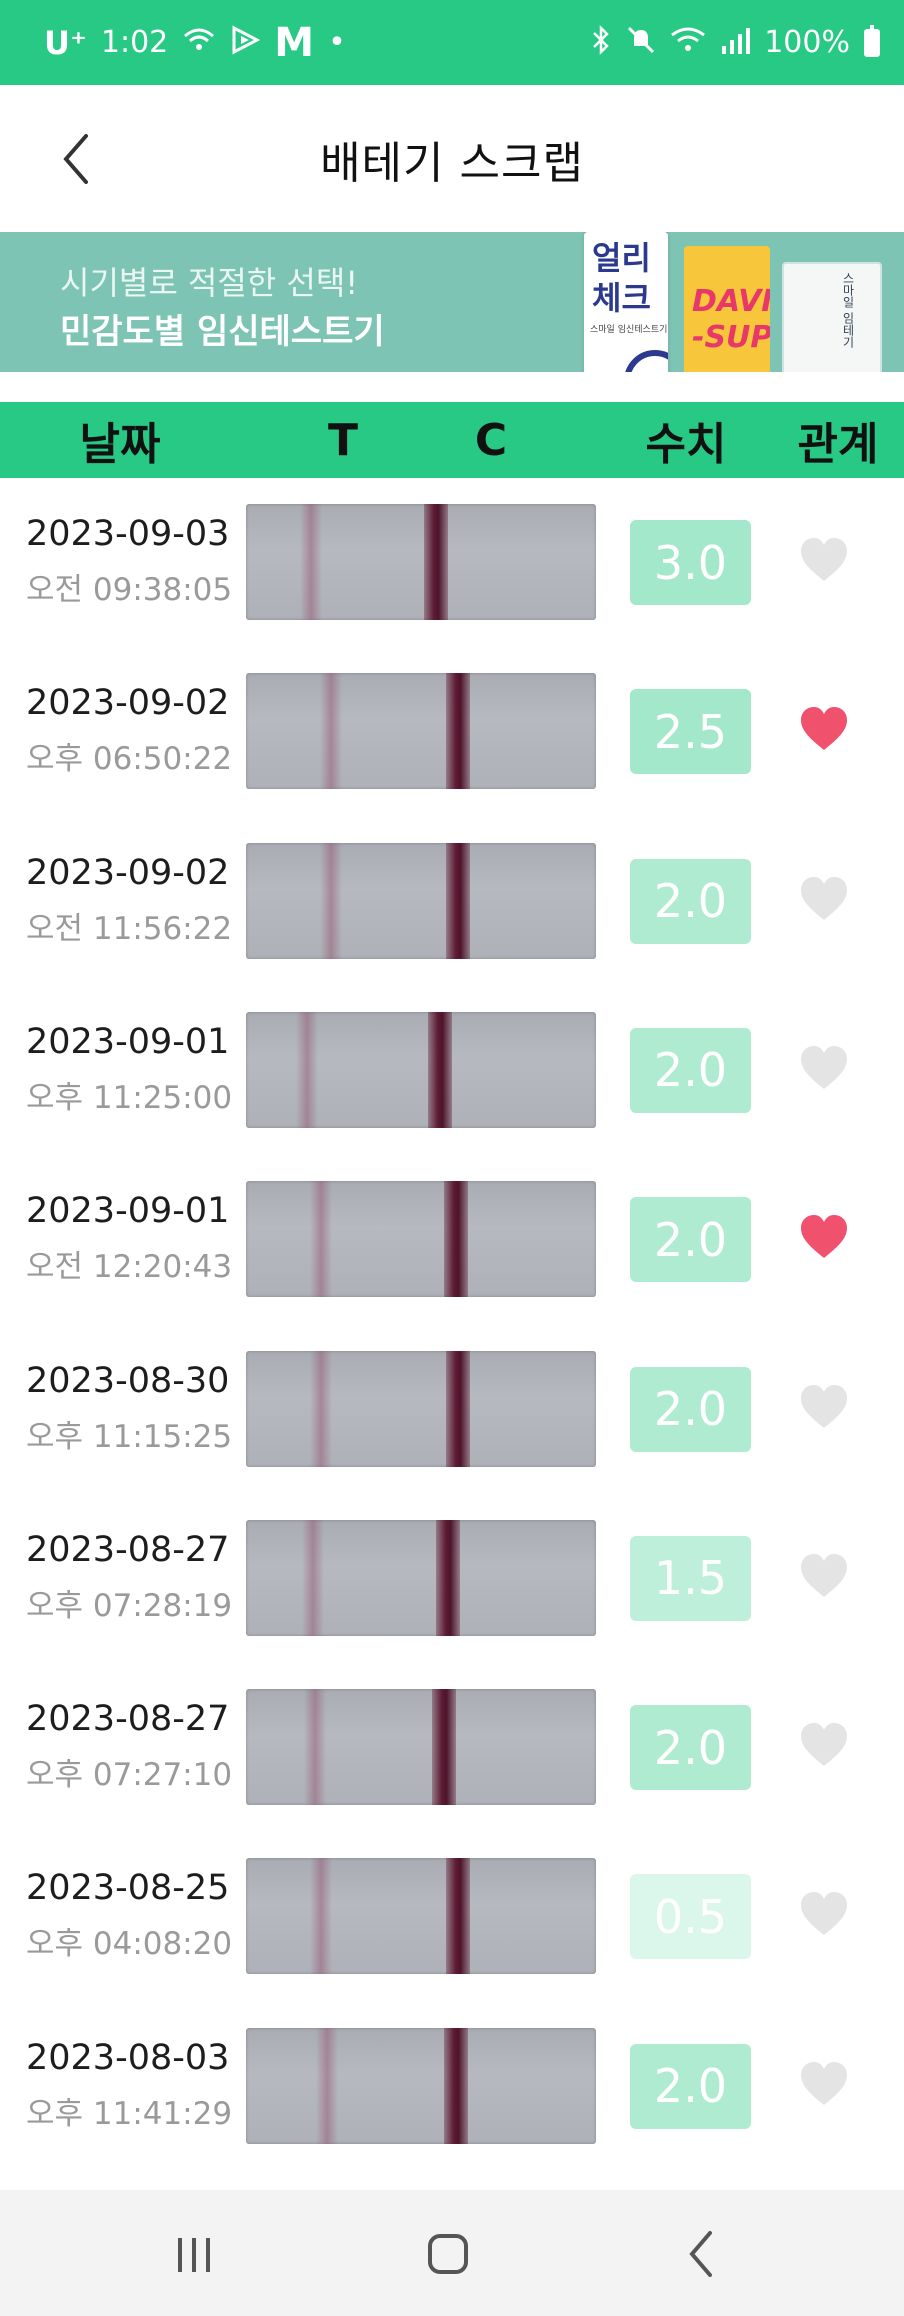 Image resolution: width=904 pixels, height=2316 pixels. What do you see at coordinates (129, 928) in the screenshot?
I see `row-time: 오전 11:56:22` at bounding box center [129, 928].